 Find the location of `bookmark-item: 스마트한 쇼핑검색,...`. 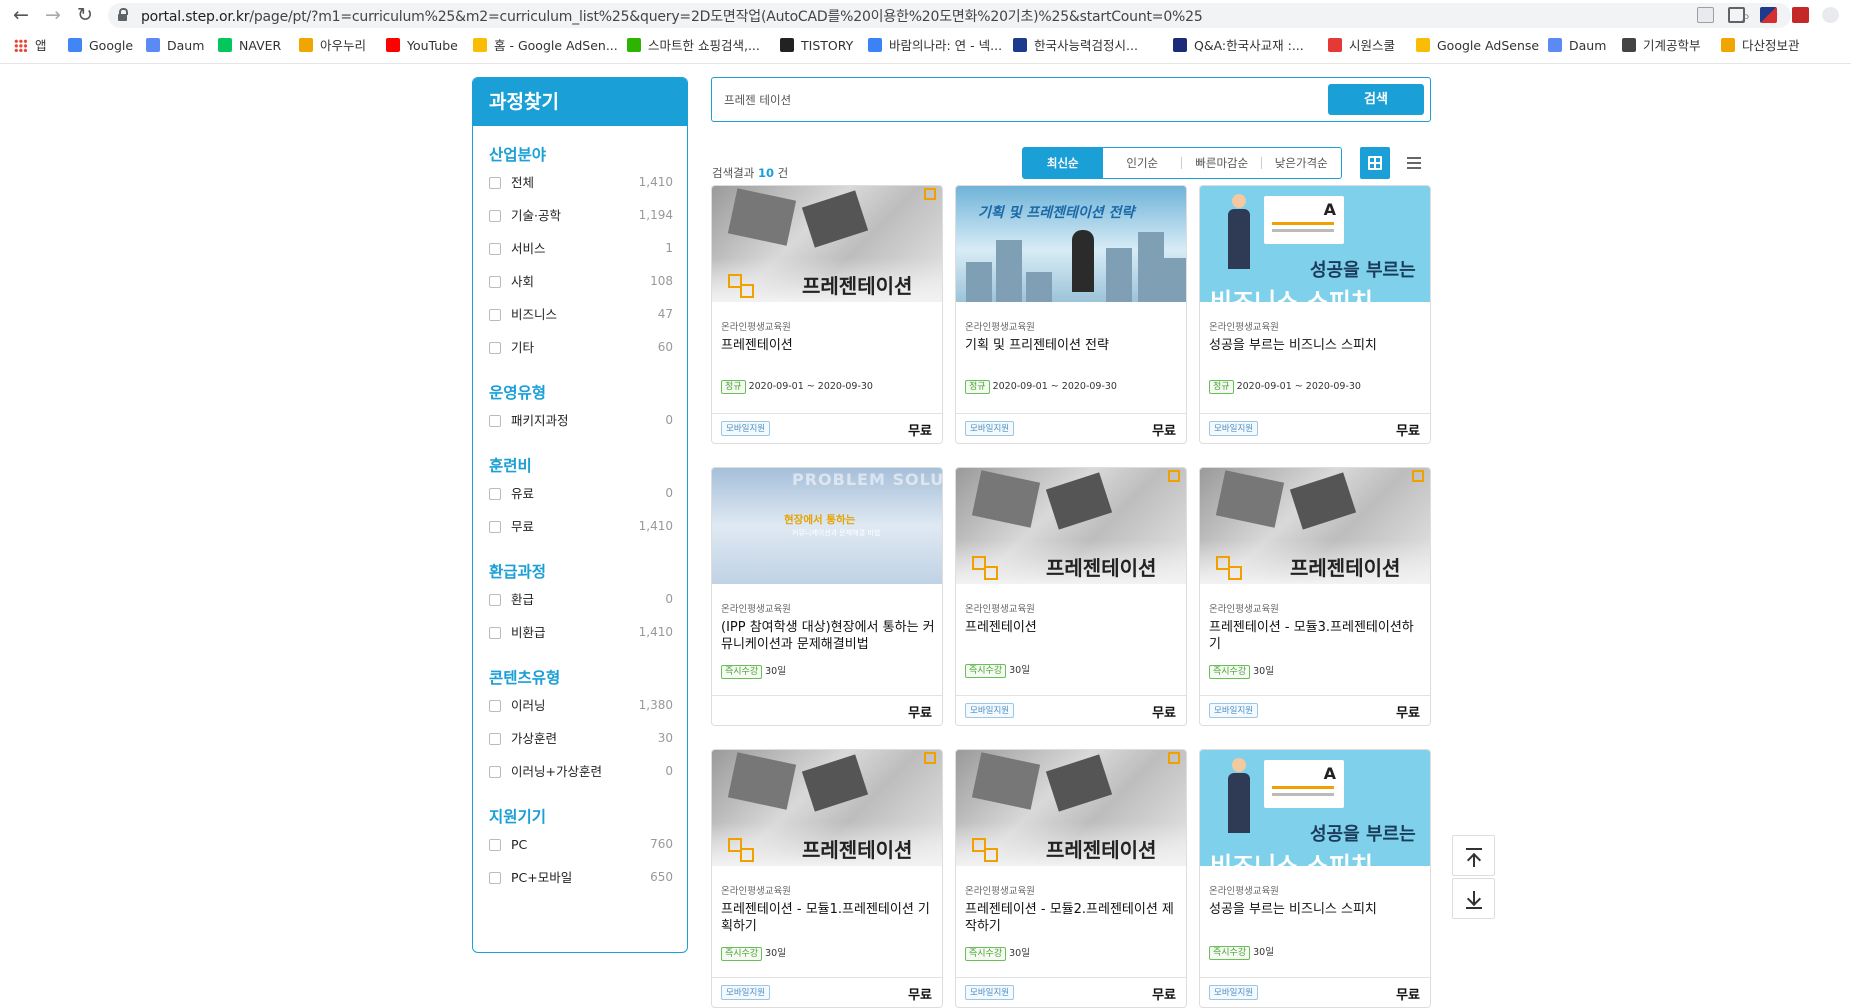

bookmark-item: 스마트한 쇼핑검색,... is located at coordinates (693, 46).